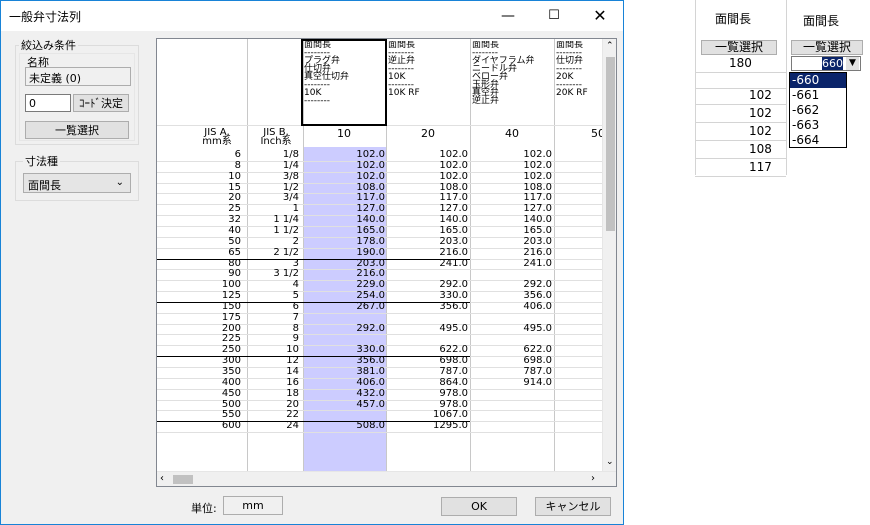 The height and width of the screenshot is (525, 870). What do you see at coordinates (292, 426) in the screenshot?
I see `size-cell: 24` at bounding box center [292, 426].